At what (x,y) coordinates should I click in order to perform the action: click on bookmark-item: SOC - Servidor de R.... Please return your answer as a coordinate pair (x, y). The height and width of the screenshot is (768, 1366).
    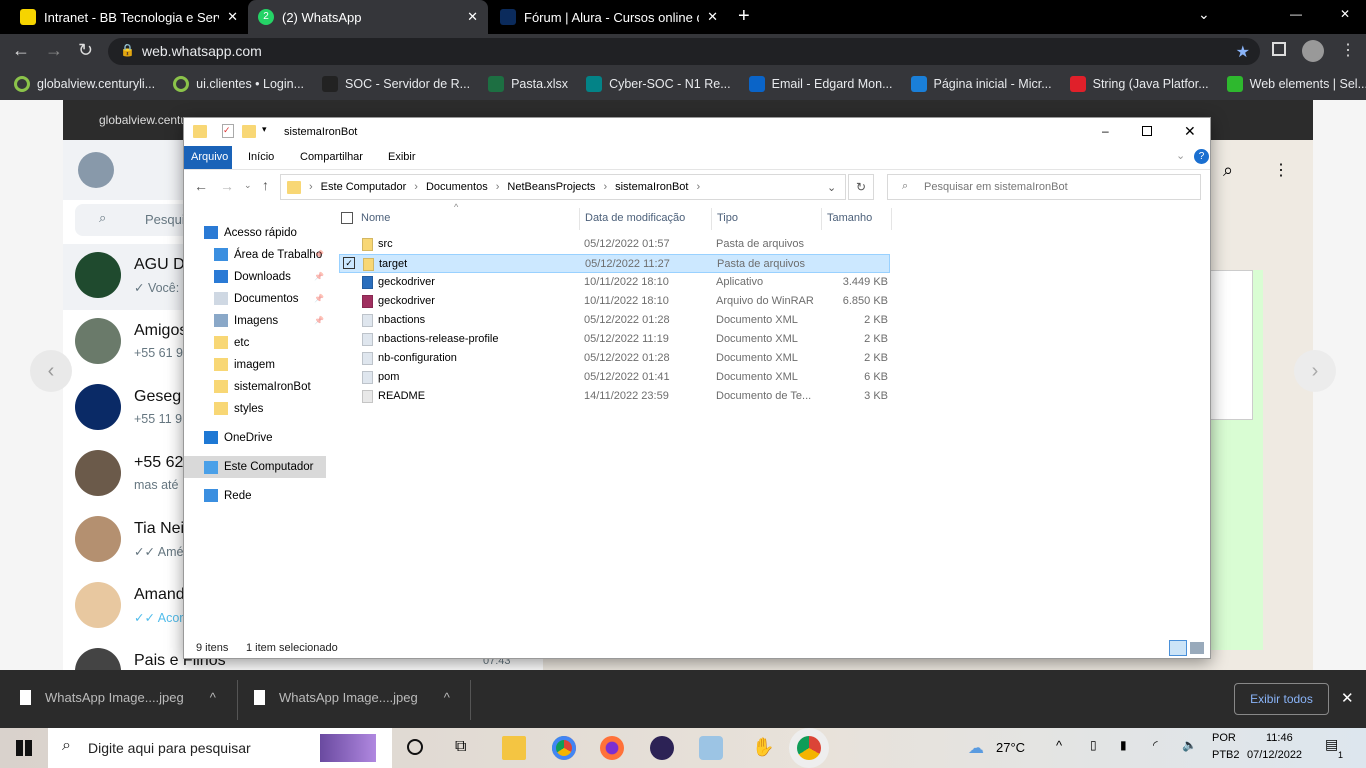
    Looking at the image, I should click on (396, 84).